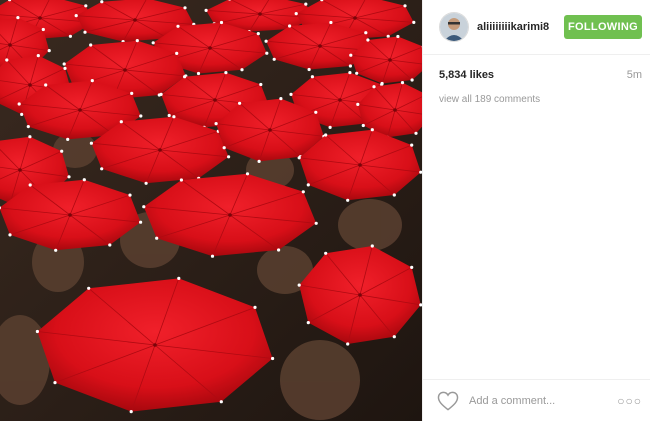 This screenshot has height=421, width=650. I want to click on comment-input, so click(542, 400).